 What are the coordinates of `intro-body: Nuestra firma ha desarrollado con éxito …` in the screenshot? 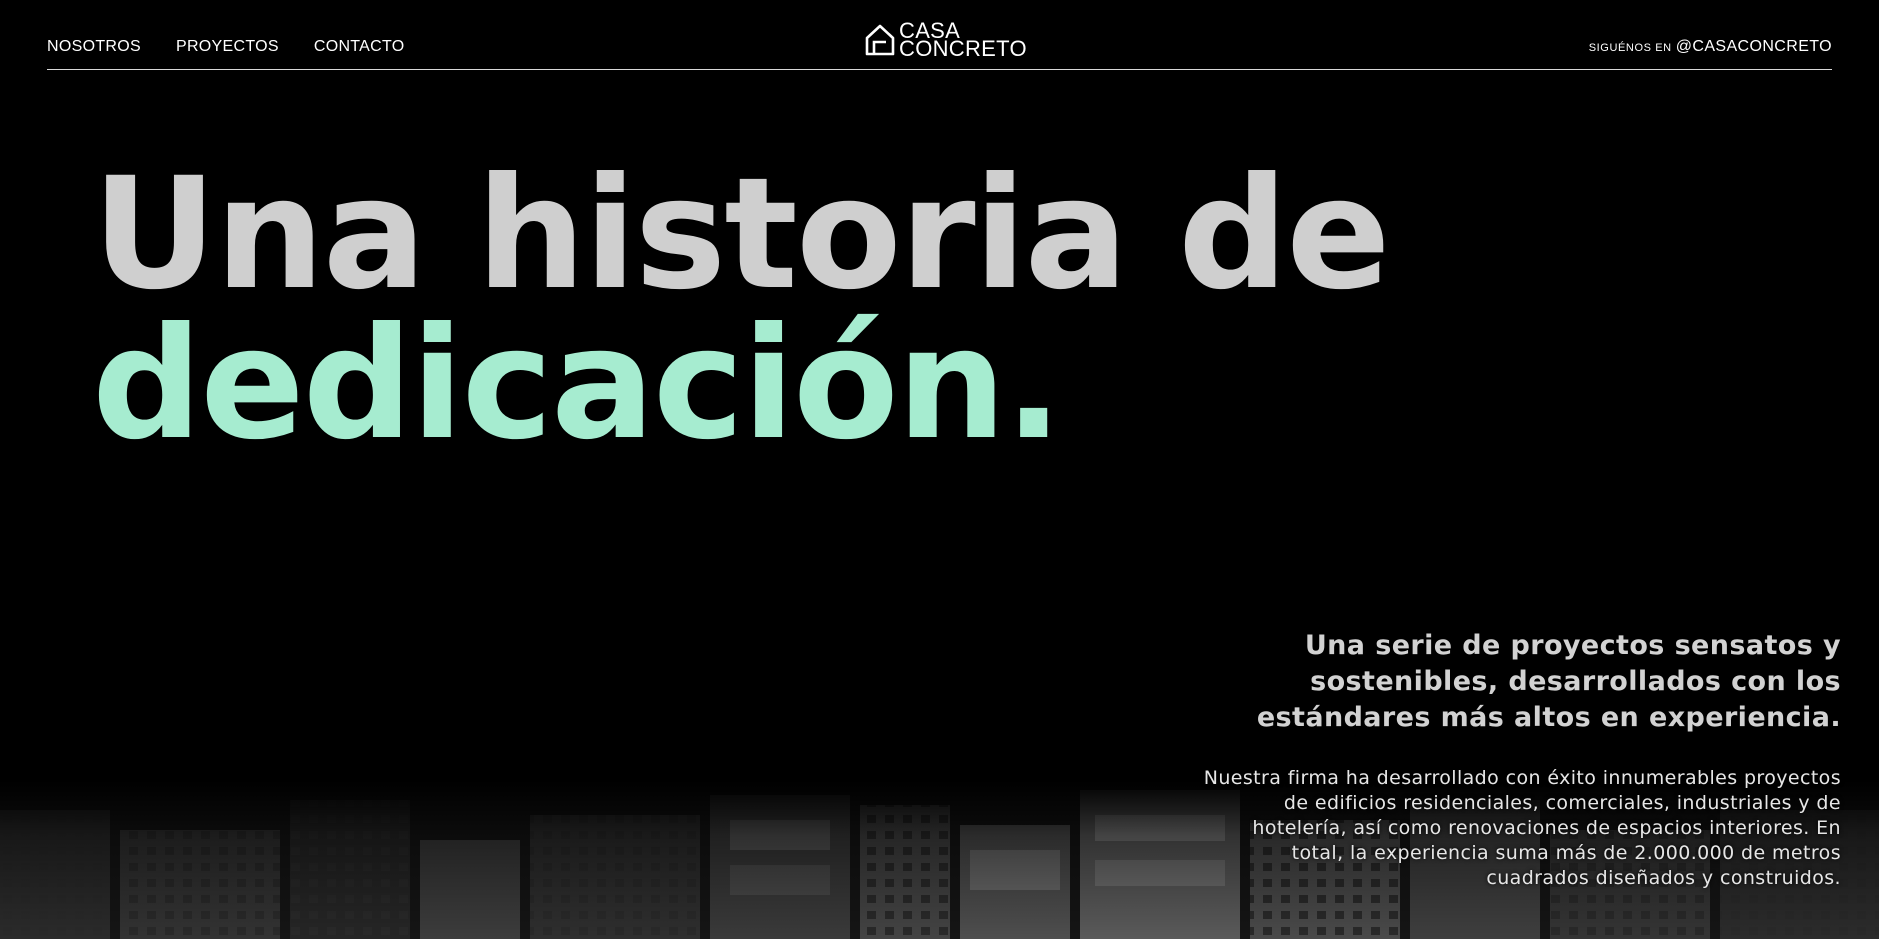 It's located at (1522, 828).